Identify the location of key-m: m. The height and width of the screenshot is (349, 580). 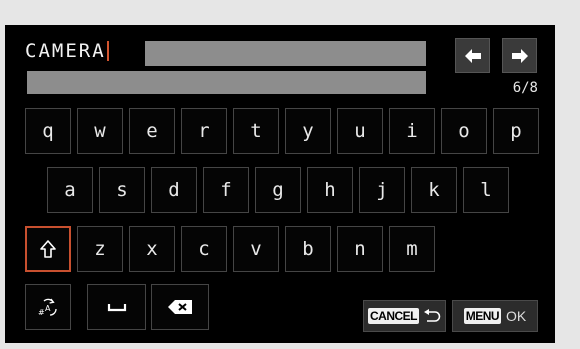
(412, 249).